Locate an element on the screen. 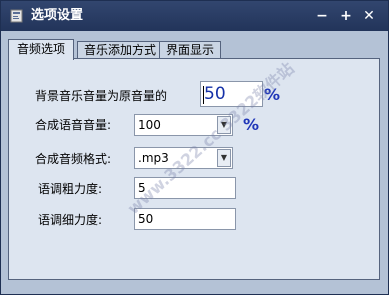 The image size is (389, 295). fine-input: 50 is located at coordinates (185, 219).